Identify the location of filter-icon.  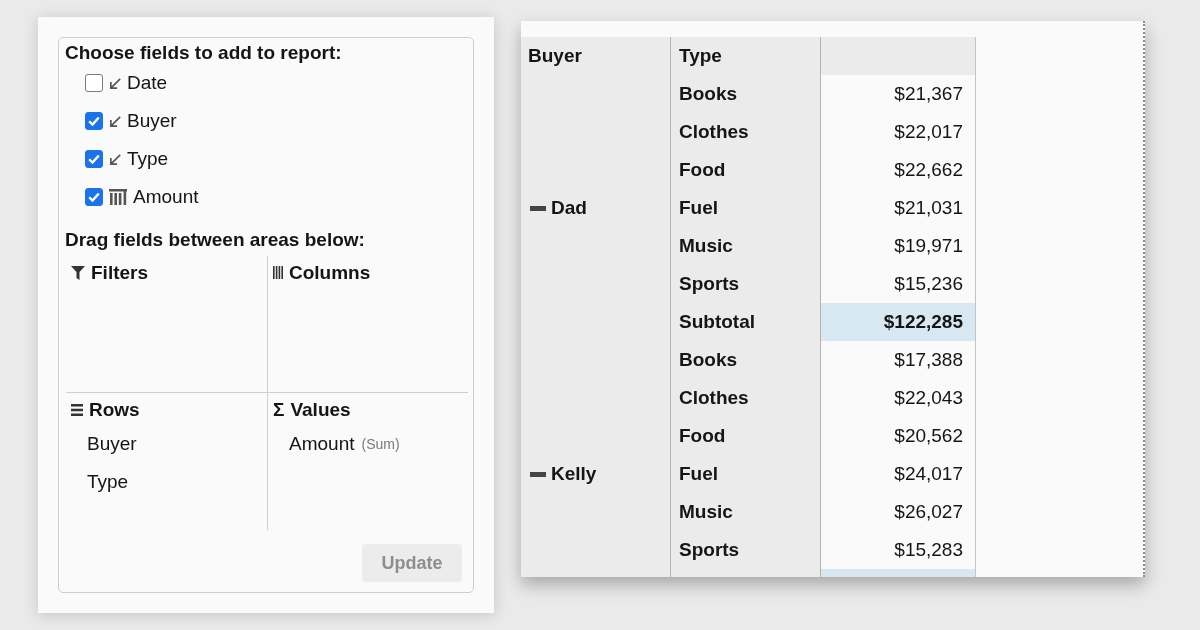
(78, 272).